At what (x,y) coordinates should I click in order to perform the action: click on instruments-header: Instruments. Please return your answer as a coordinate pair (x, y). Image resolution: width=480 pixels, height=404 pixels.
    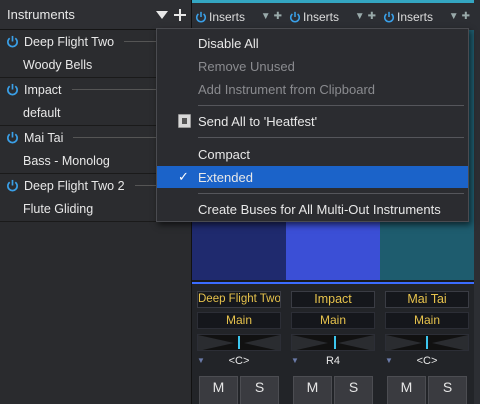
    Looking at the image, I should click on (95, 15).